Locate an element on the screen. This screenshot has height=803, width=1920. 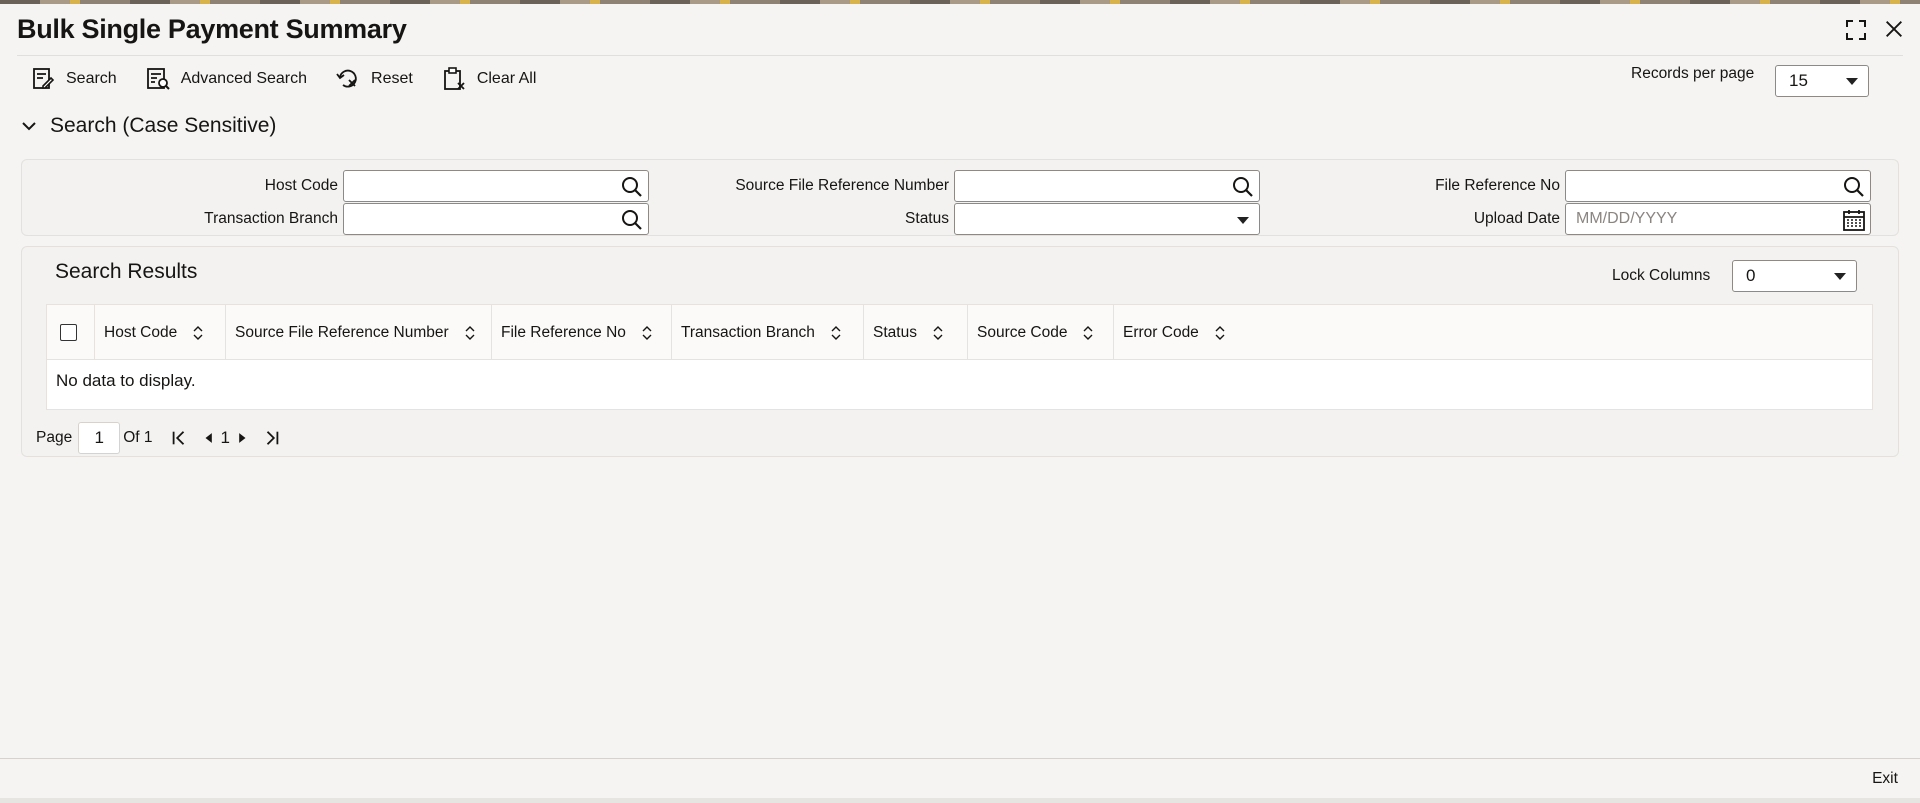
bottom-strip is located at coordinates (960, 800).